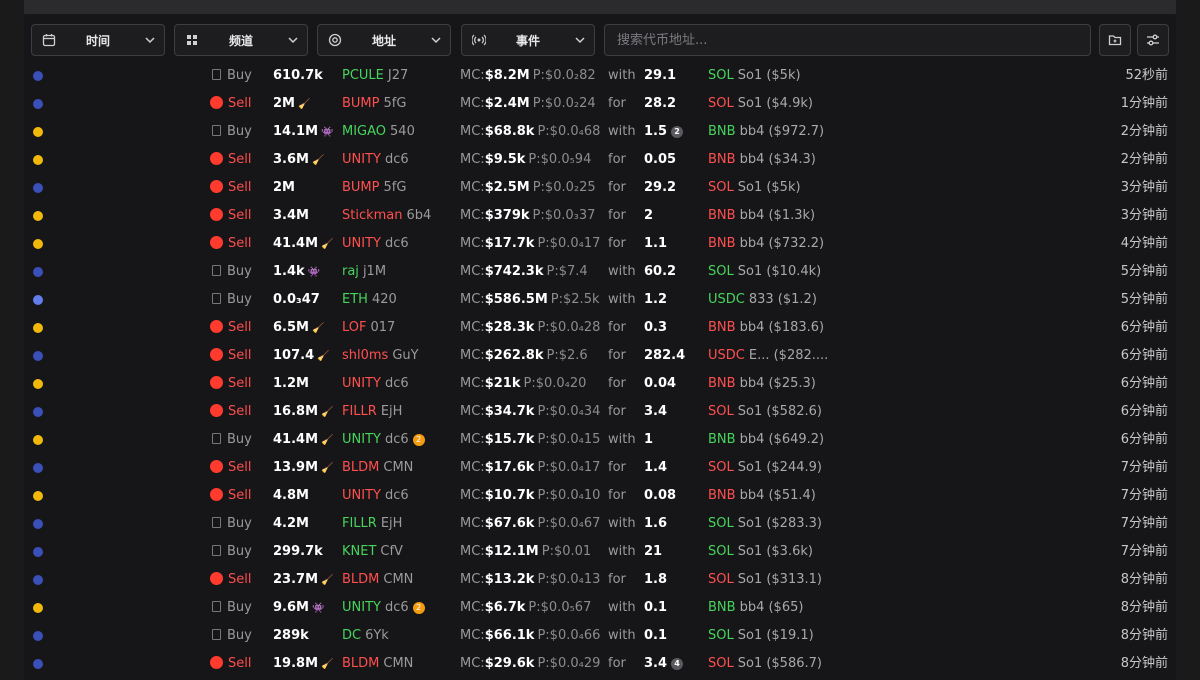  I want to click on token-cell: LOF 017, so click(399, 328).